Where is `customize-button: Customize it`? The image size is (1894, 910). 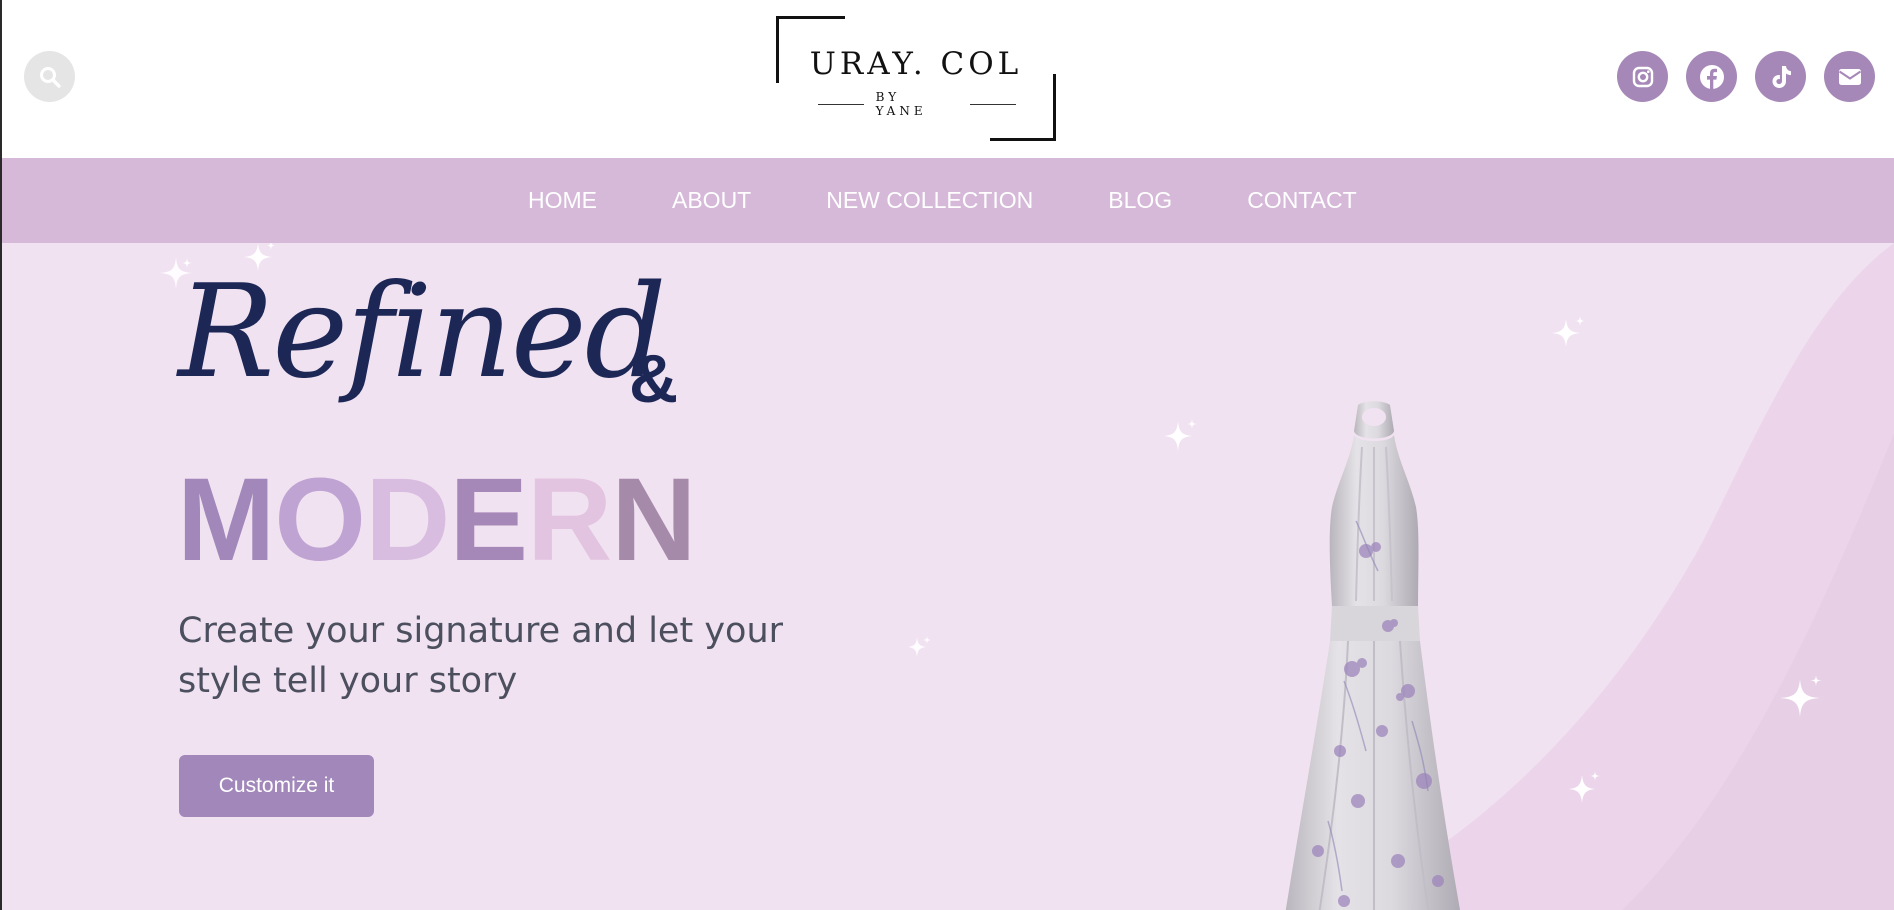
customize-button: Customize it is located at coordinates (276, 786).